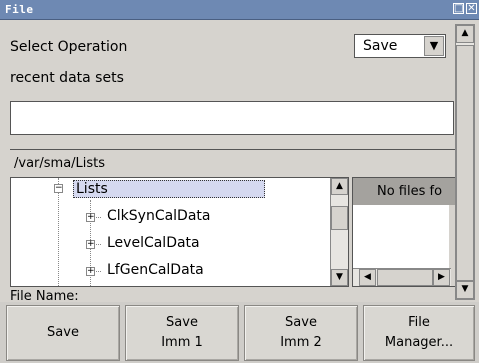  I want to click on file-list-scroll-thumb, so click(405, 277).